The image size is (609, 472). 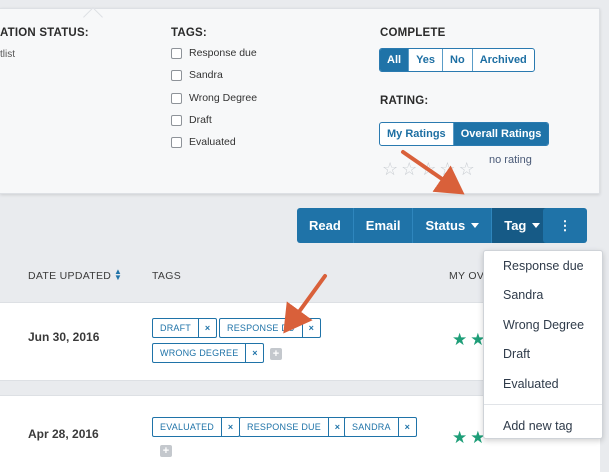 What do you see at coordinates (510, 160) in the screenshot?
I see `no-rating-link: no rating` at bounding box center [510, 160].